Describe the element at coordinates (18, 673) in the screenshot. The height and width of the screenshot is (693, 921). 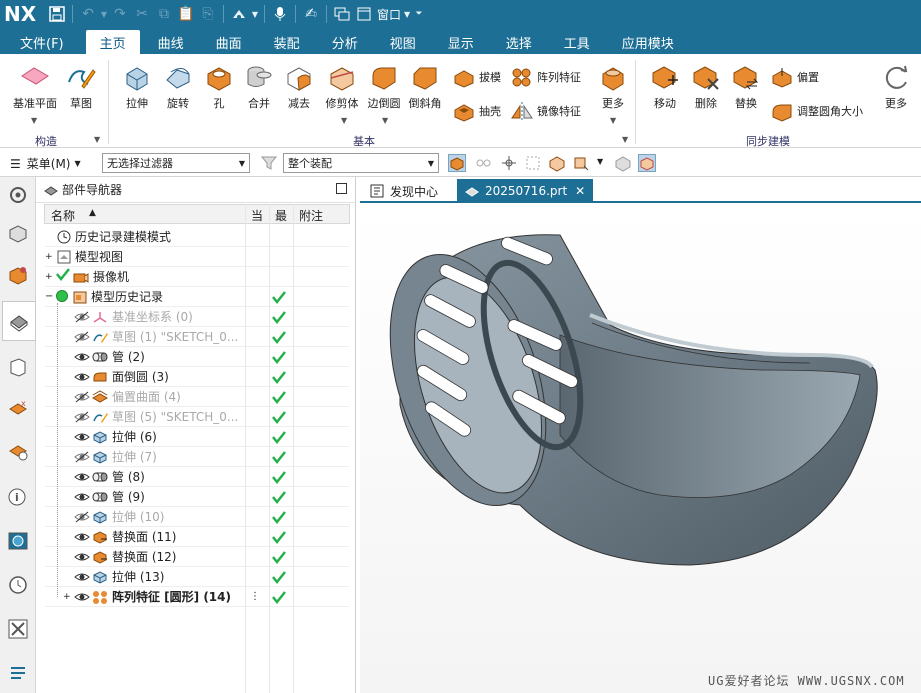
I see `palette-icon` at that location.